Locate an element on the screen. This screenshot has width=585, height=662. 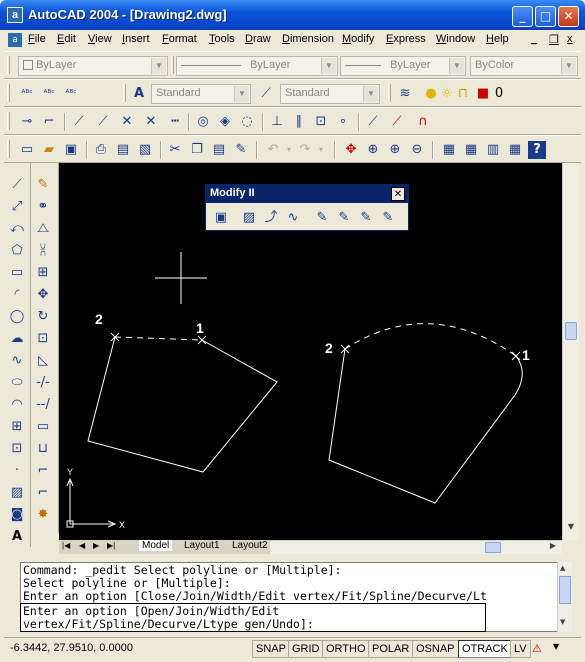
layers-icon: ≋ is located at coordinates (405, 94).